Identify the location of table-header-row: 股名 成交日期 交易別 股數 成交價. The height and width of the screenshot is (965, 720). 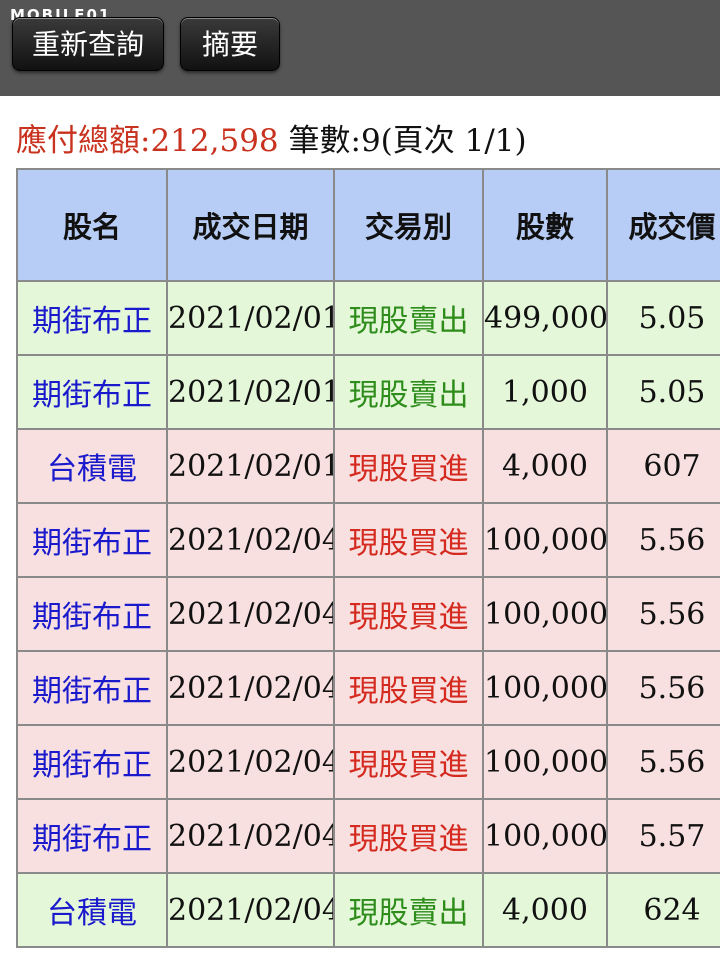
(368, 225).